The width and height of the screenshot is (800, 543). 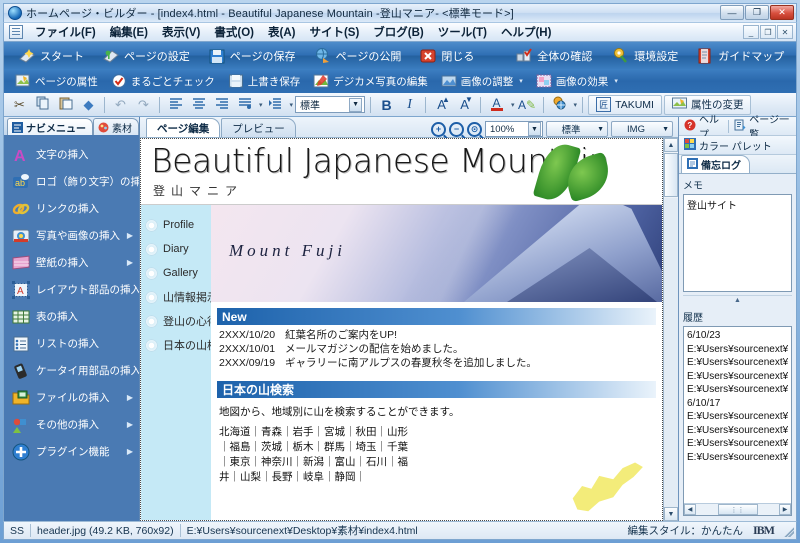 I want to click on indent-button, so click(x=275, y=105).